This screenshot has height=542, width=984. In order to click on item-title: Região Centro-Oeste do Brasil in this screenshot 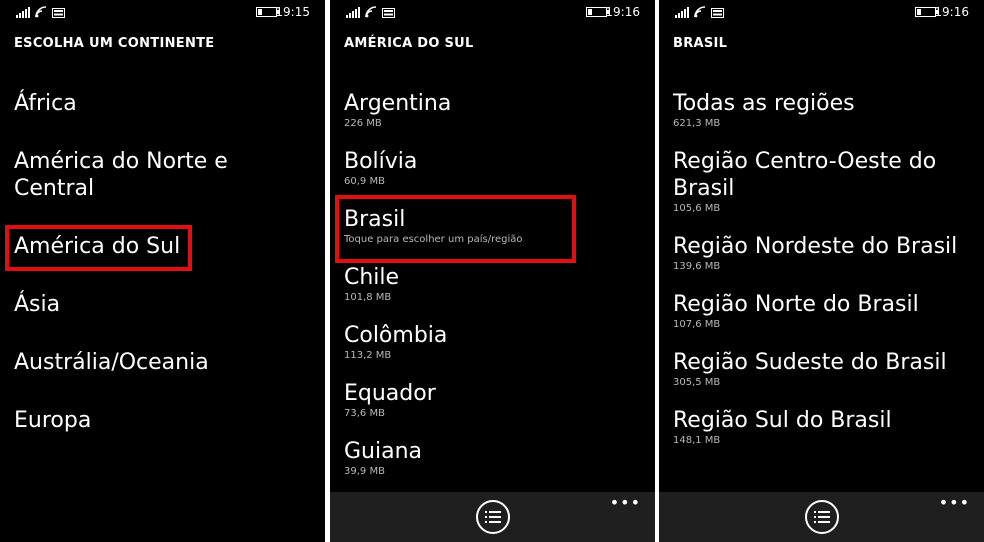, I will do `click(805, 175)`.